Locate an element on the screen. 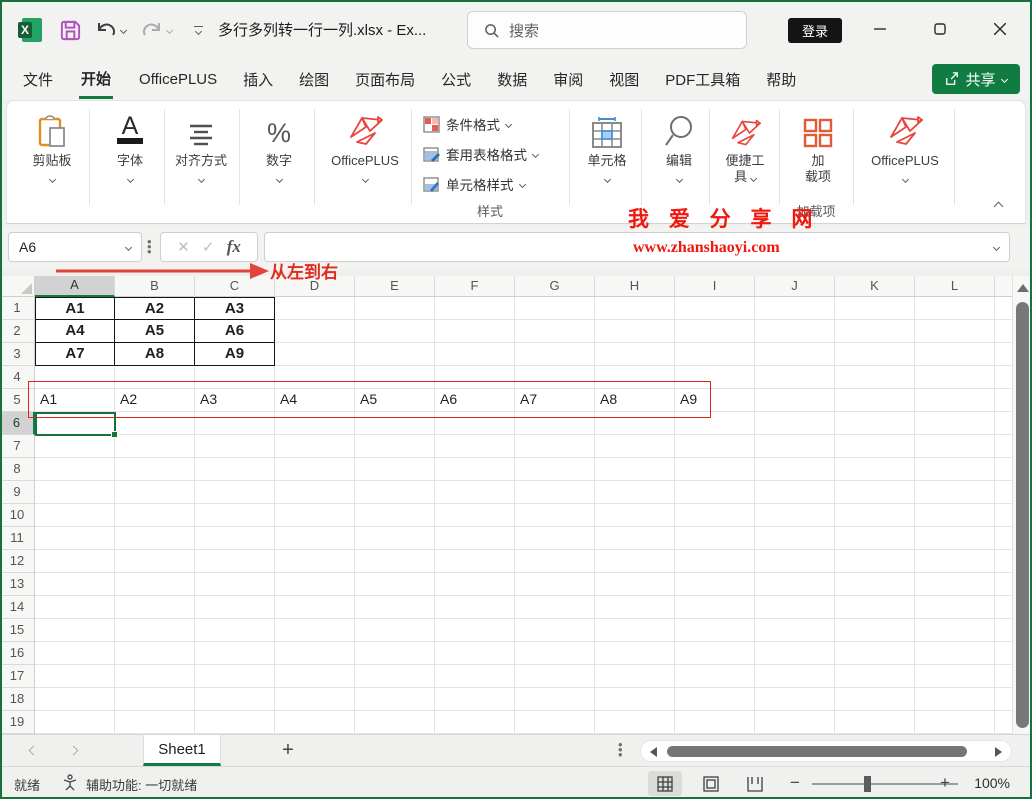 The height and width of the screenshot is (799, 1032). cell-H11 is located at coordinates (635, 538).